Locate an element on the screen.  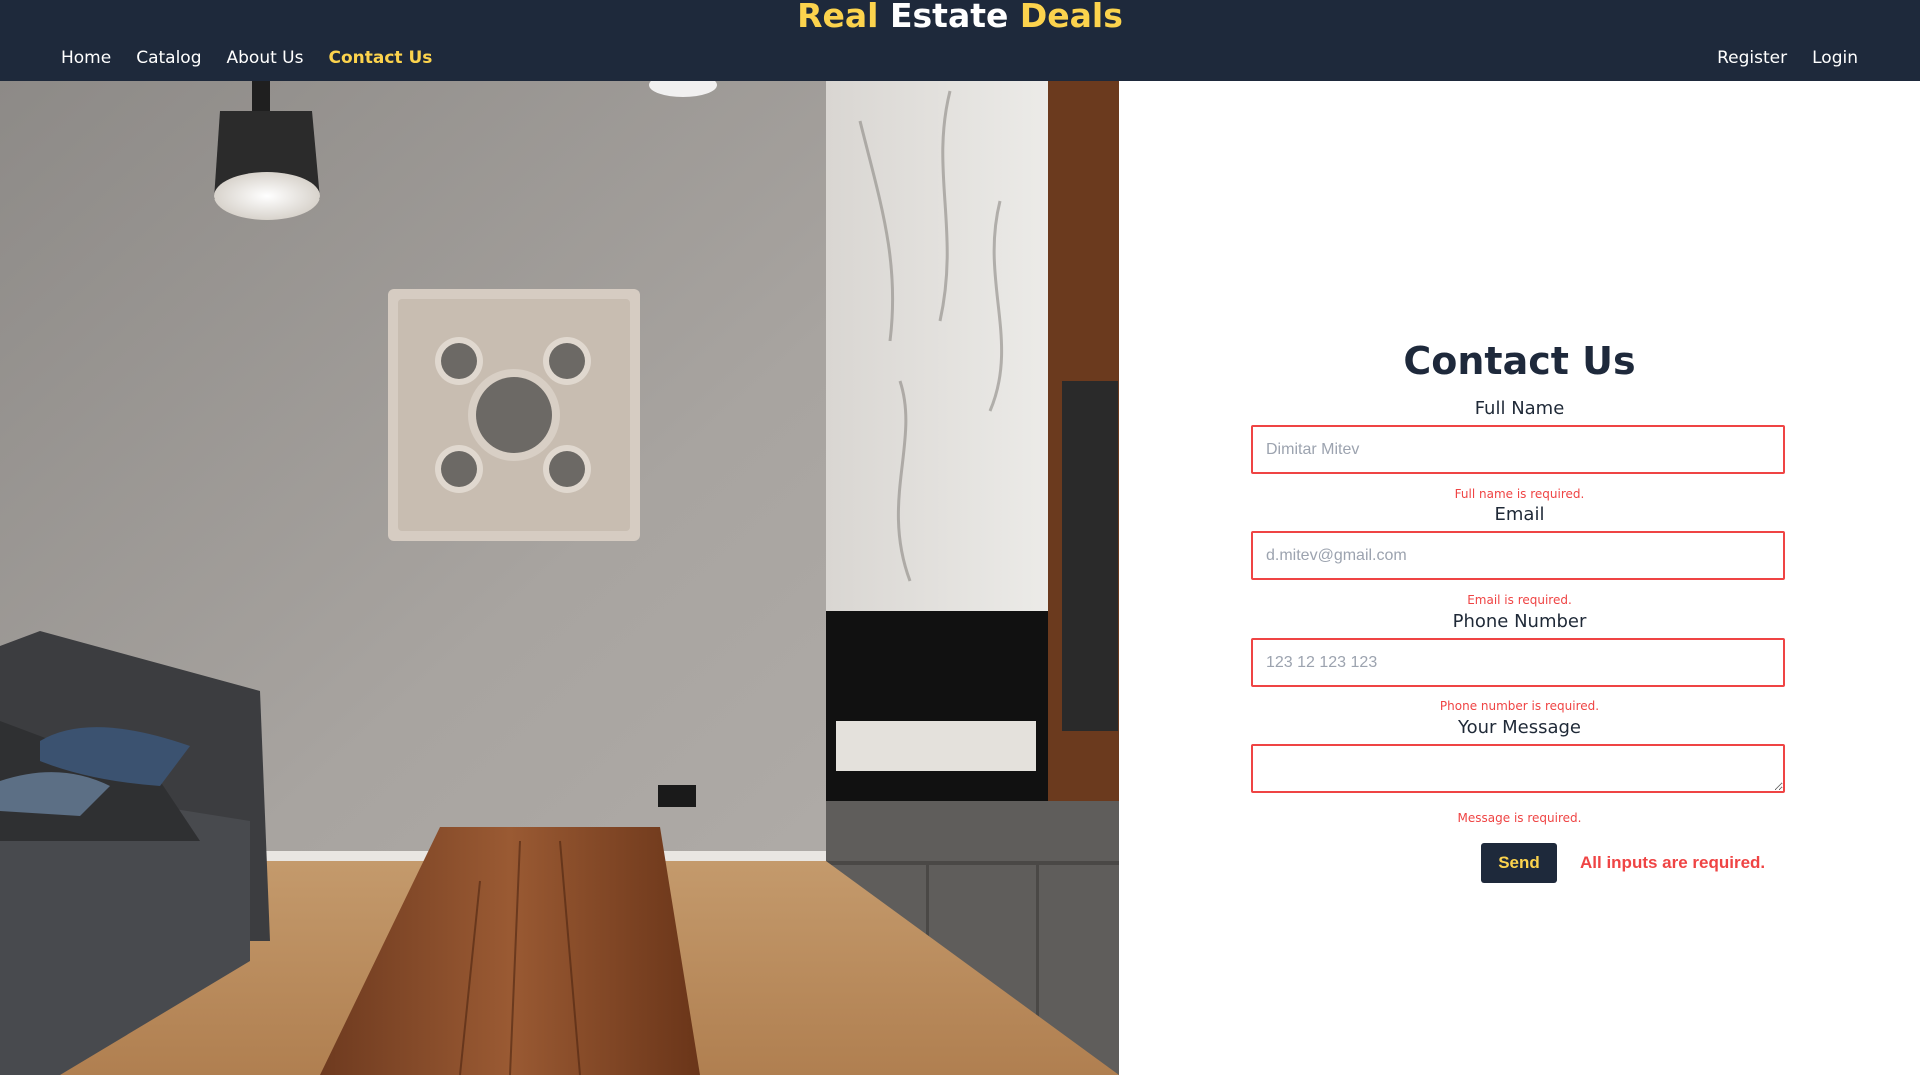
full-name-error: Full name is required. is located at coordinates (1519, 494).